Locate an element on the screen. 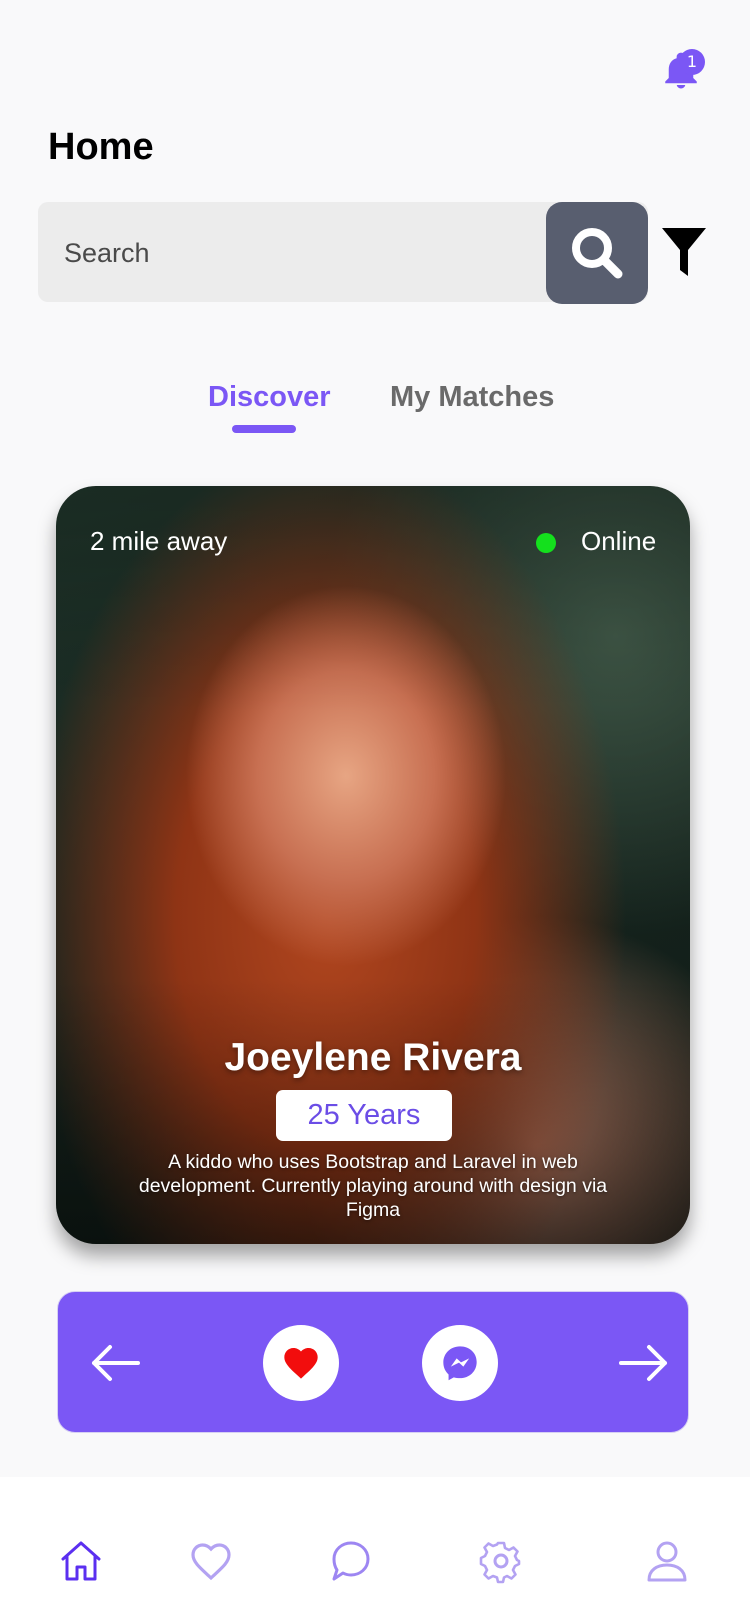  nav-favorites is located at coordinates (211, 1561).